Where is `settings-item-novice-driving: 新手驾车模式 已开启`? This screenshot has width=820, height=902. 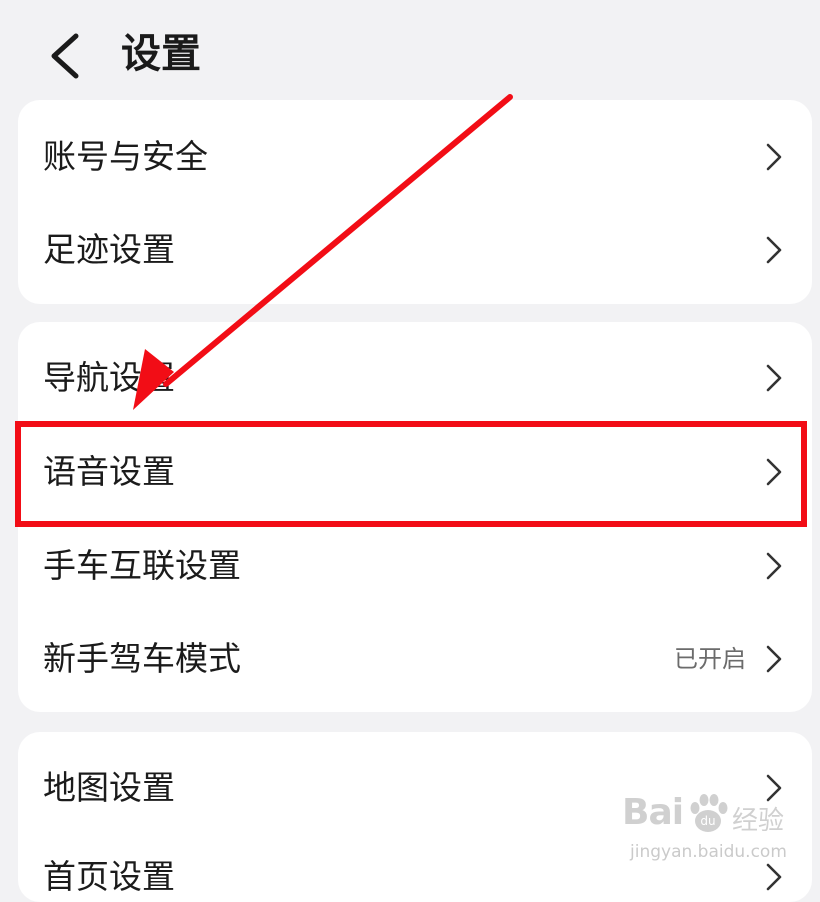 settings-item-novice-driving: 新手驾车模式 已开启 is located at coordinates (415, 659).